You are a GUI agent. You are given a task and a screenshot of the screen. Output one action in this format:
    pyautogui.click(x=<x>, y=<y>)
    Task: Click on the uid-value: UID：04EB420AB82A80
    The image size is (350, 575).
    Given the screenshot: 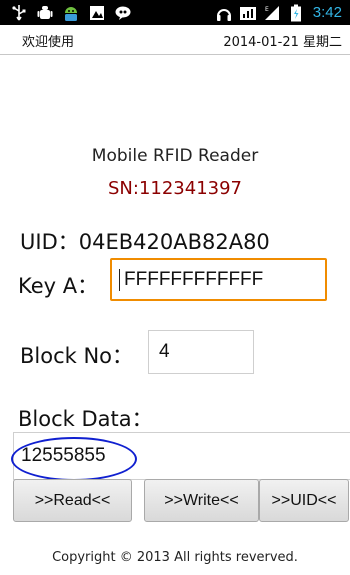 What is the action you would take?
    pyautogui.click(x=145, y=242)
    